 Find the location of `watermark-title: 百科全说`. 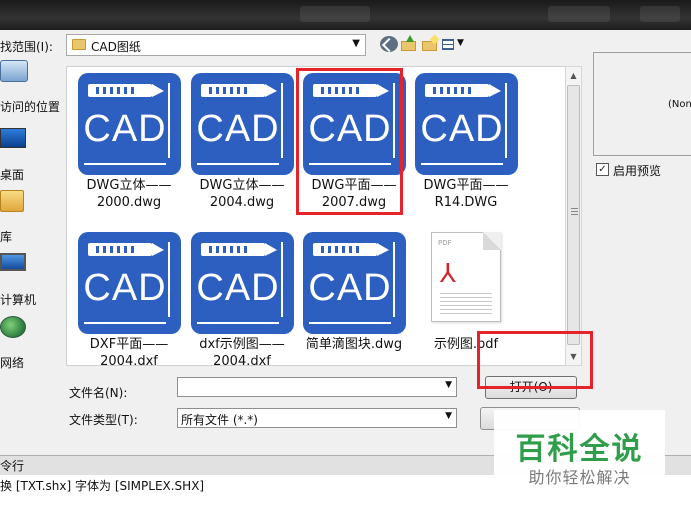

watermark-title: 百科全说 is located at coordinates (579, 449).